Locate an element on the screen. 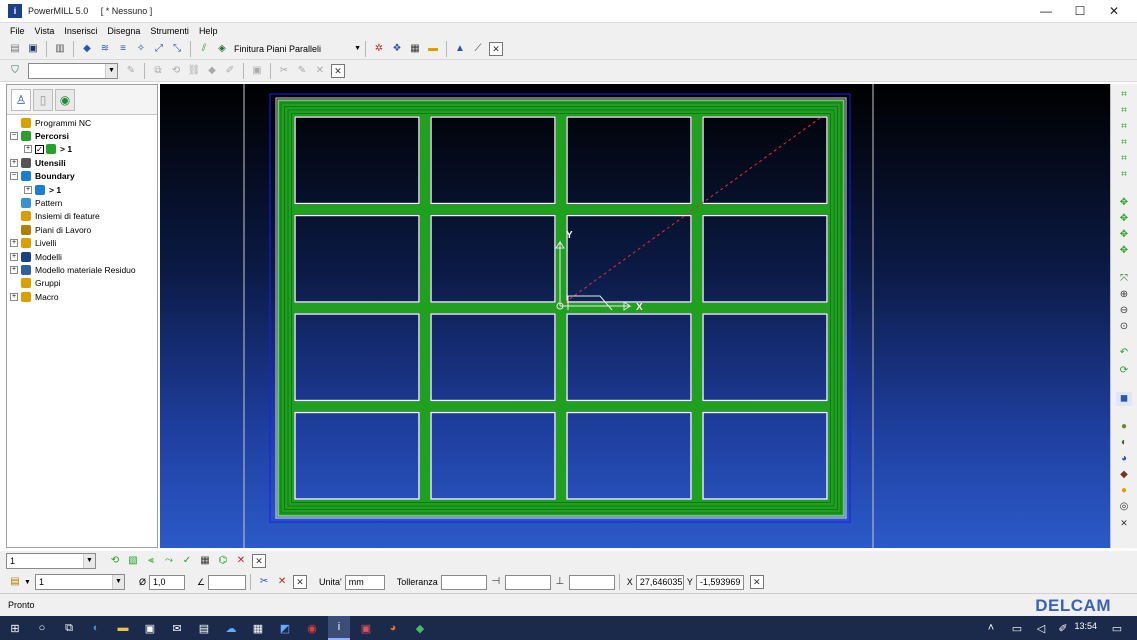  texture-icon: ◆ is located at coordinates (1124, 475).